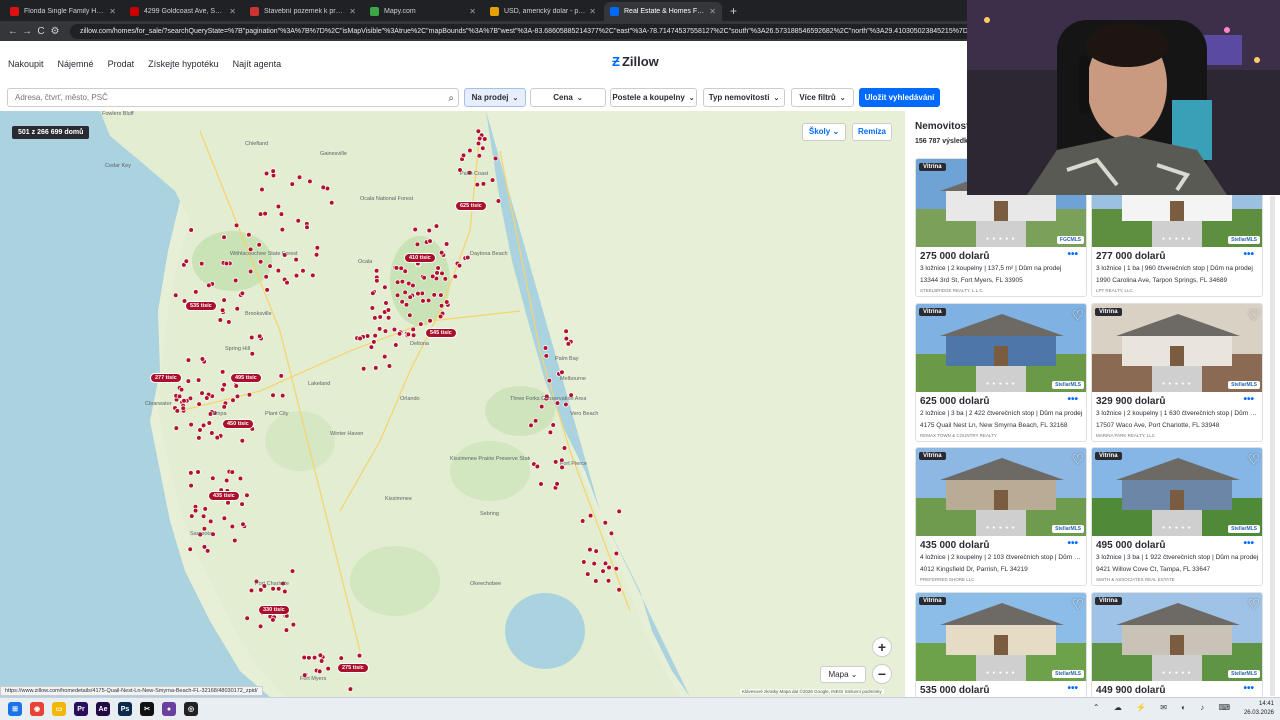  What do you see at coordinates (81, 709) in the screenshot?
I see `premiere-icon: Pr` at bounding box center [81, 709].